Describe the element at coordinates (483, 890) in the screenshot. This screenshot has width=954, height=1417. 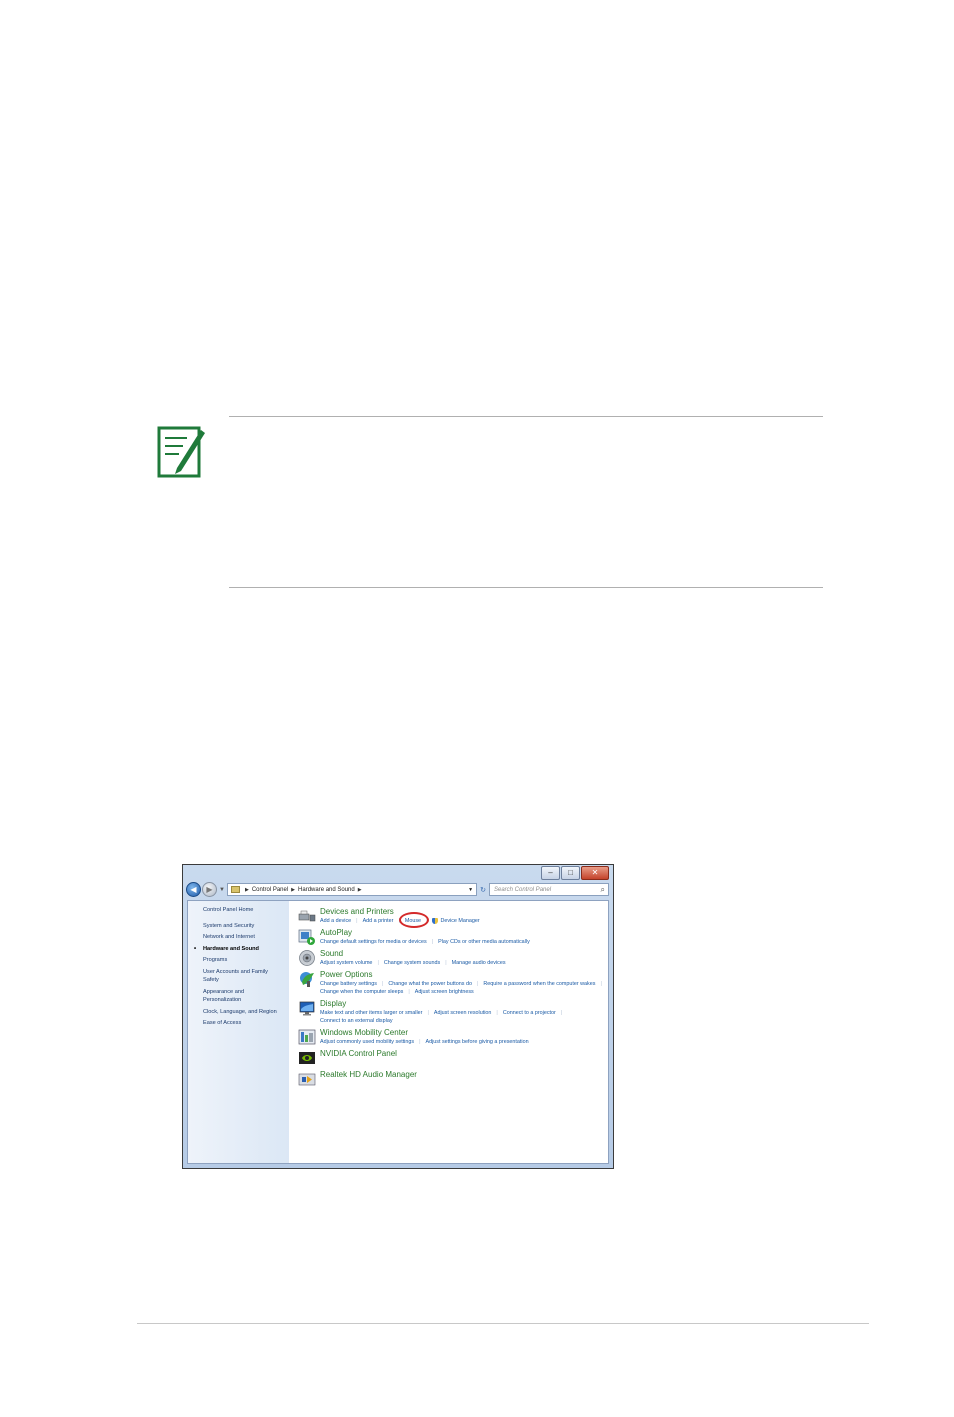
I see `refresh-icon: ↻` at that location.